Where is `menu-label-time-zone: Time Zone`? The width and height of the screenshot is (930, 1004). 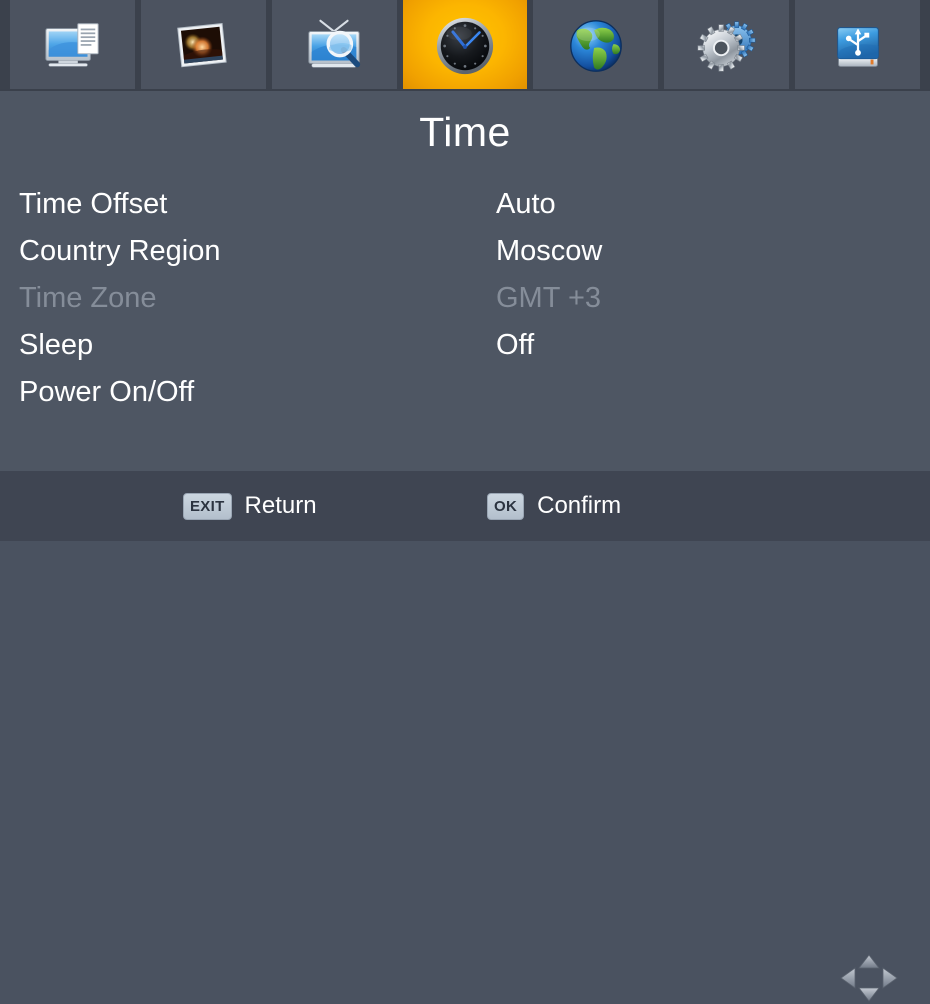
menu-label-time-zone: Time Zone is located at coordinates (88, 298).